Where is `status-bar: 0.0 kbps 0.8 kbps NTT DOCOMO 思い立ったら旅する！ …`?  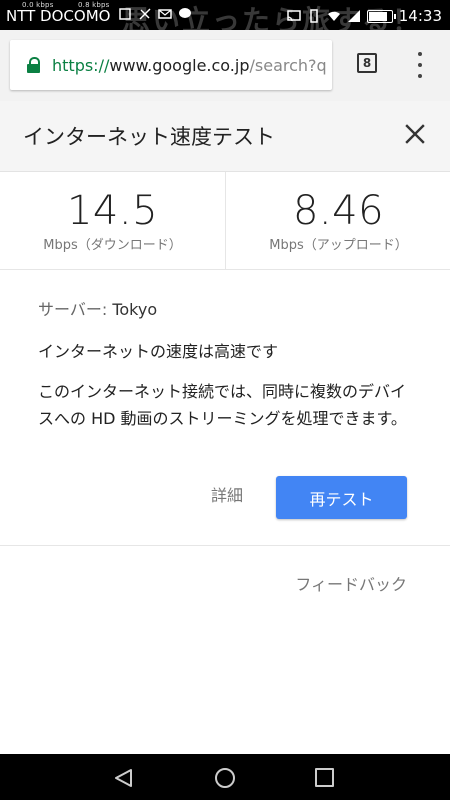
status-bar: 0.0 kbps 0.8 kbps NTT DOCOMO 思い立ったら旅する！ … is located at coordinates (225, 15).